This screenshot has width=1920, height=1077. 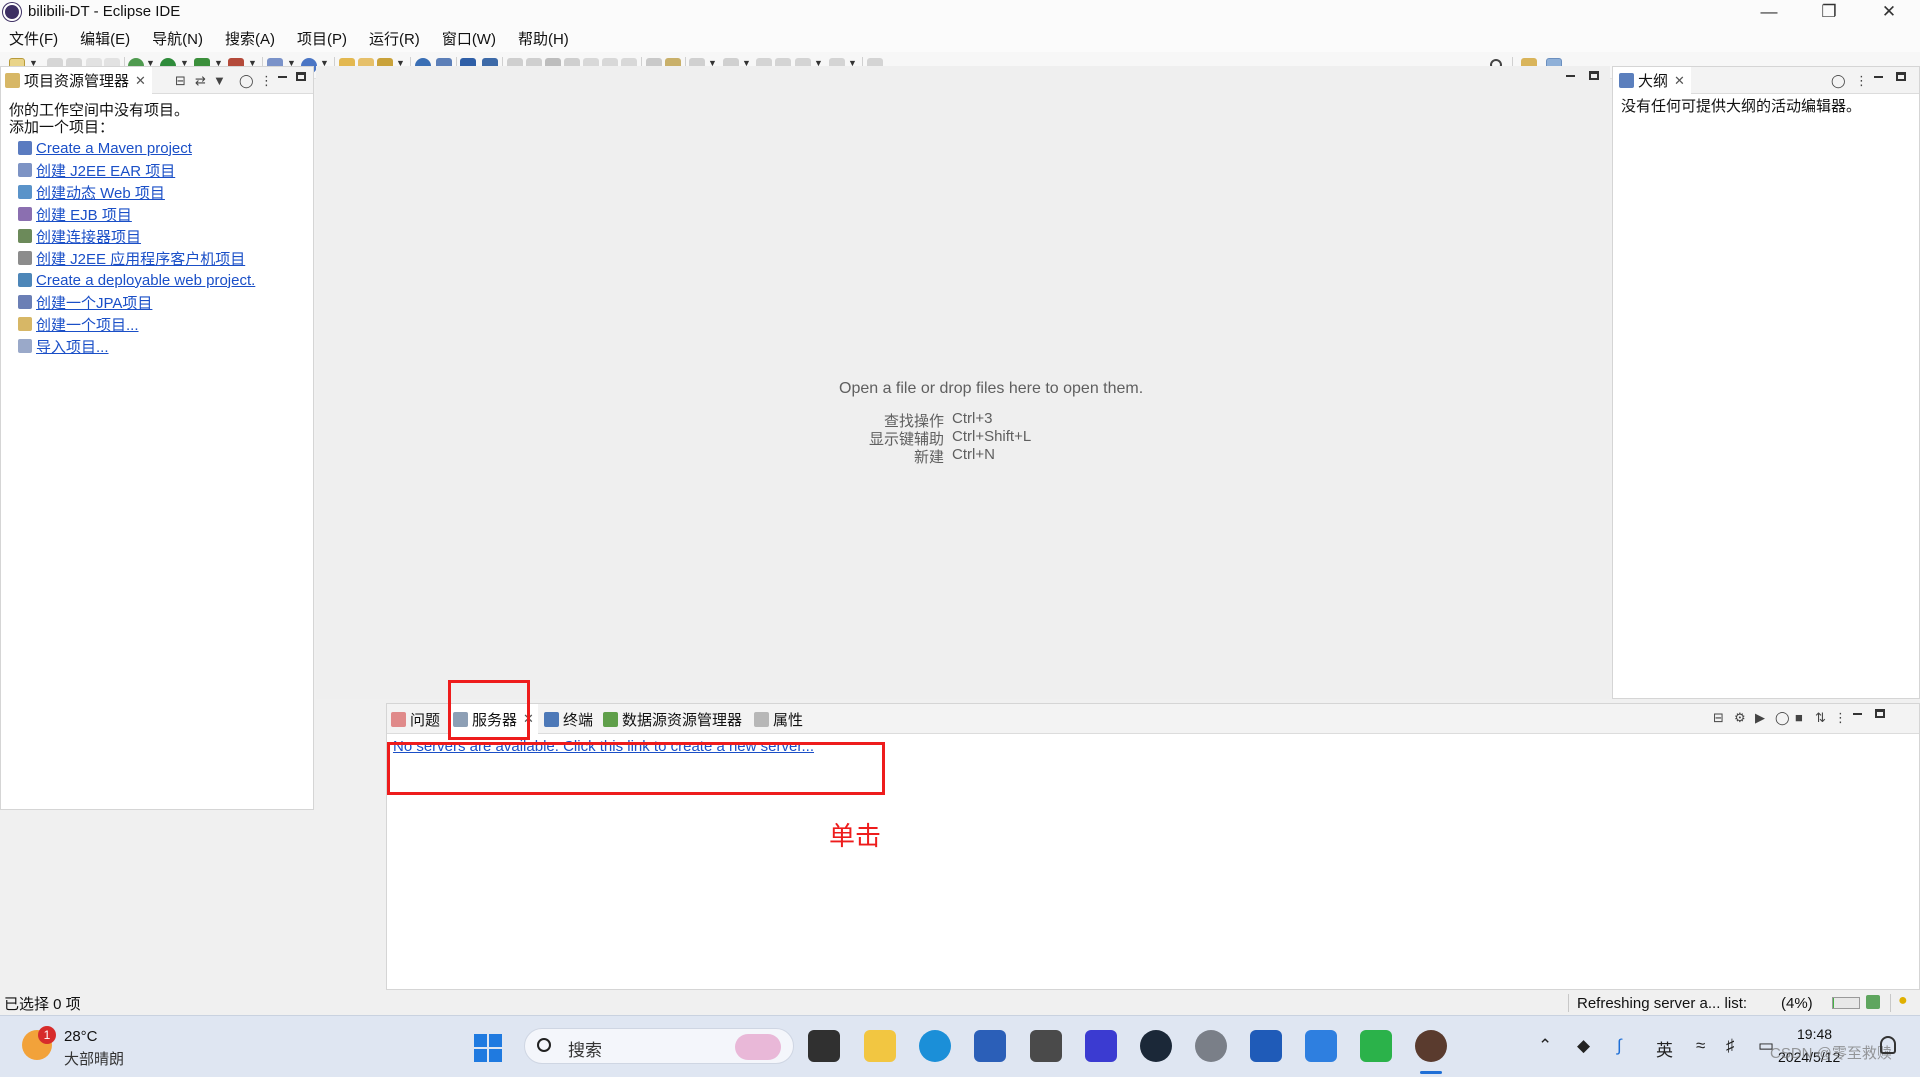 What do you see at coordinates (489, 710) in the screenshot?
I see `servers-tab-highlight` at bounding box center [489, 710].